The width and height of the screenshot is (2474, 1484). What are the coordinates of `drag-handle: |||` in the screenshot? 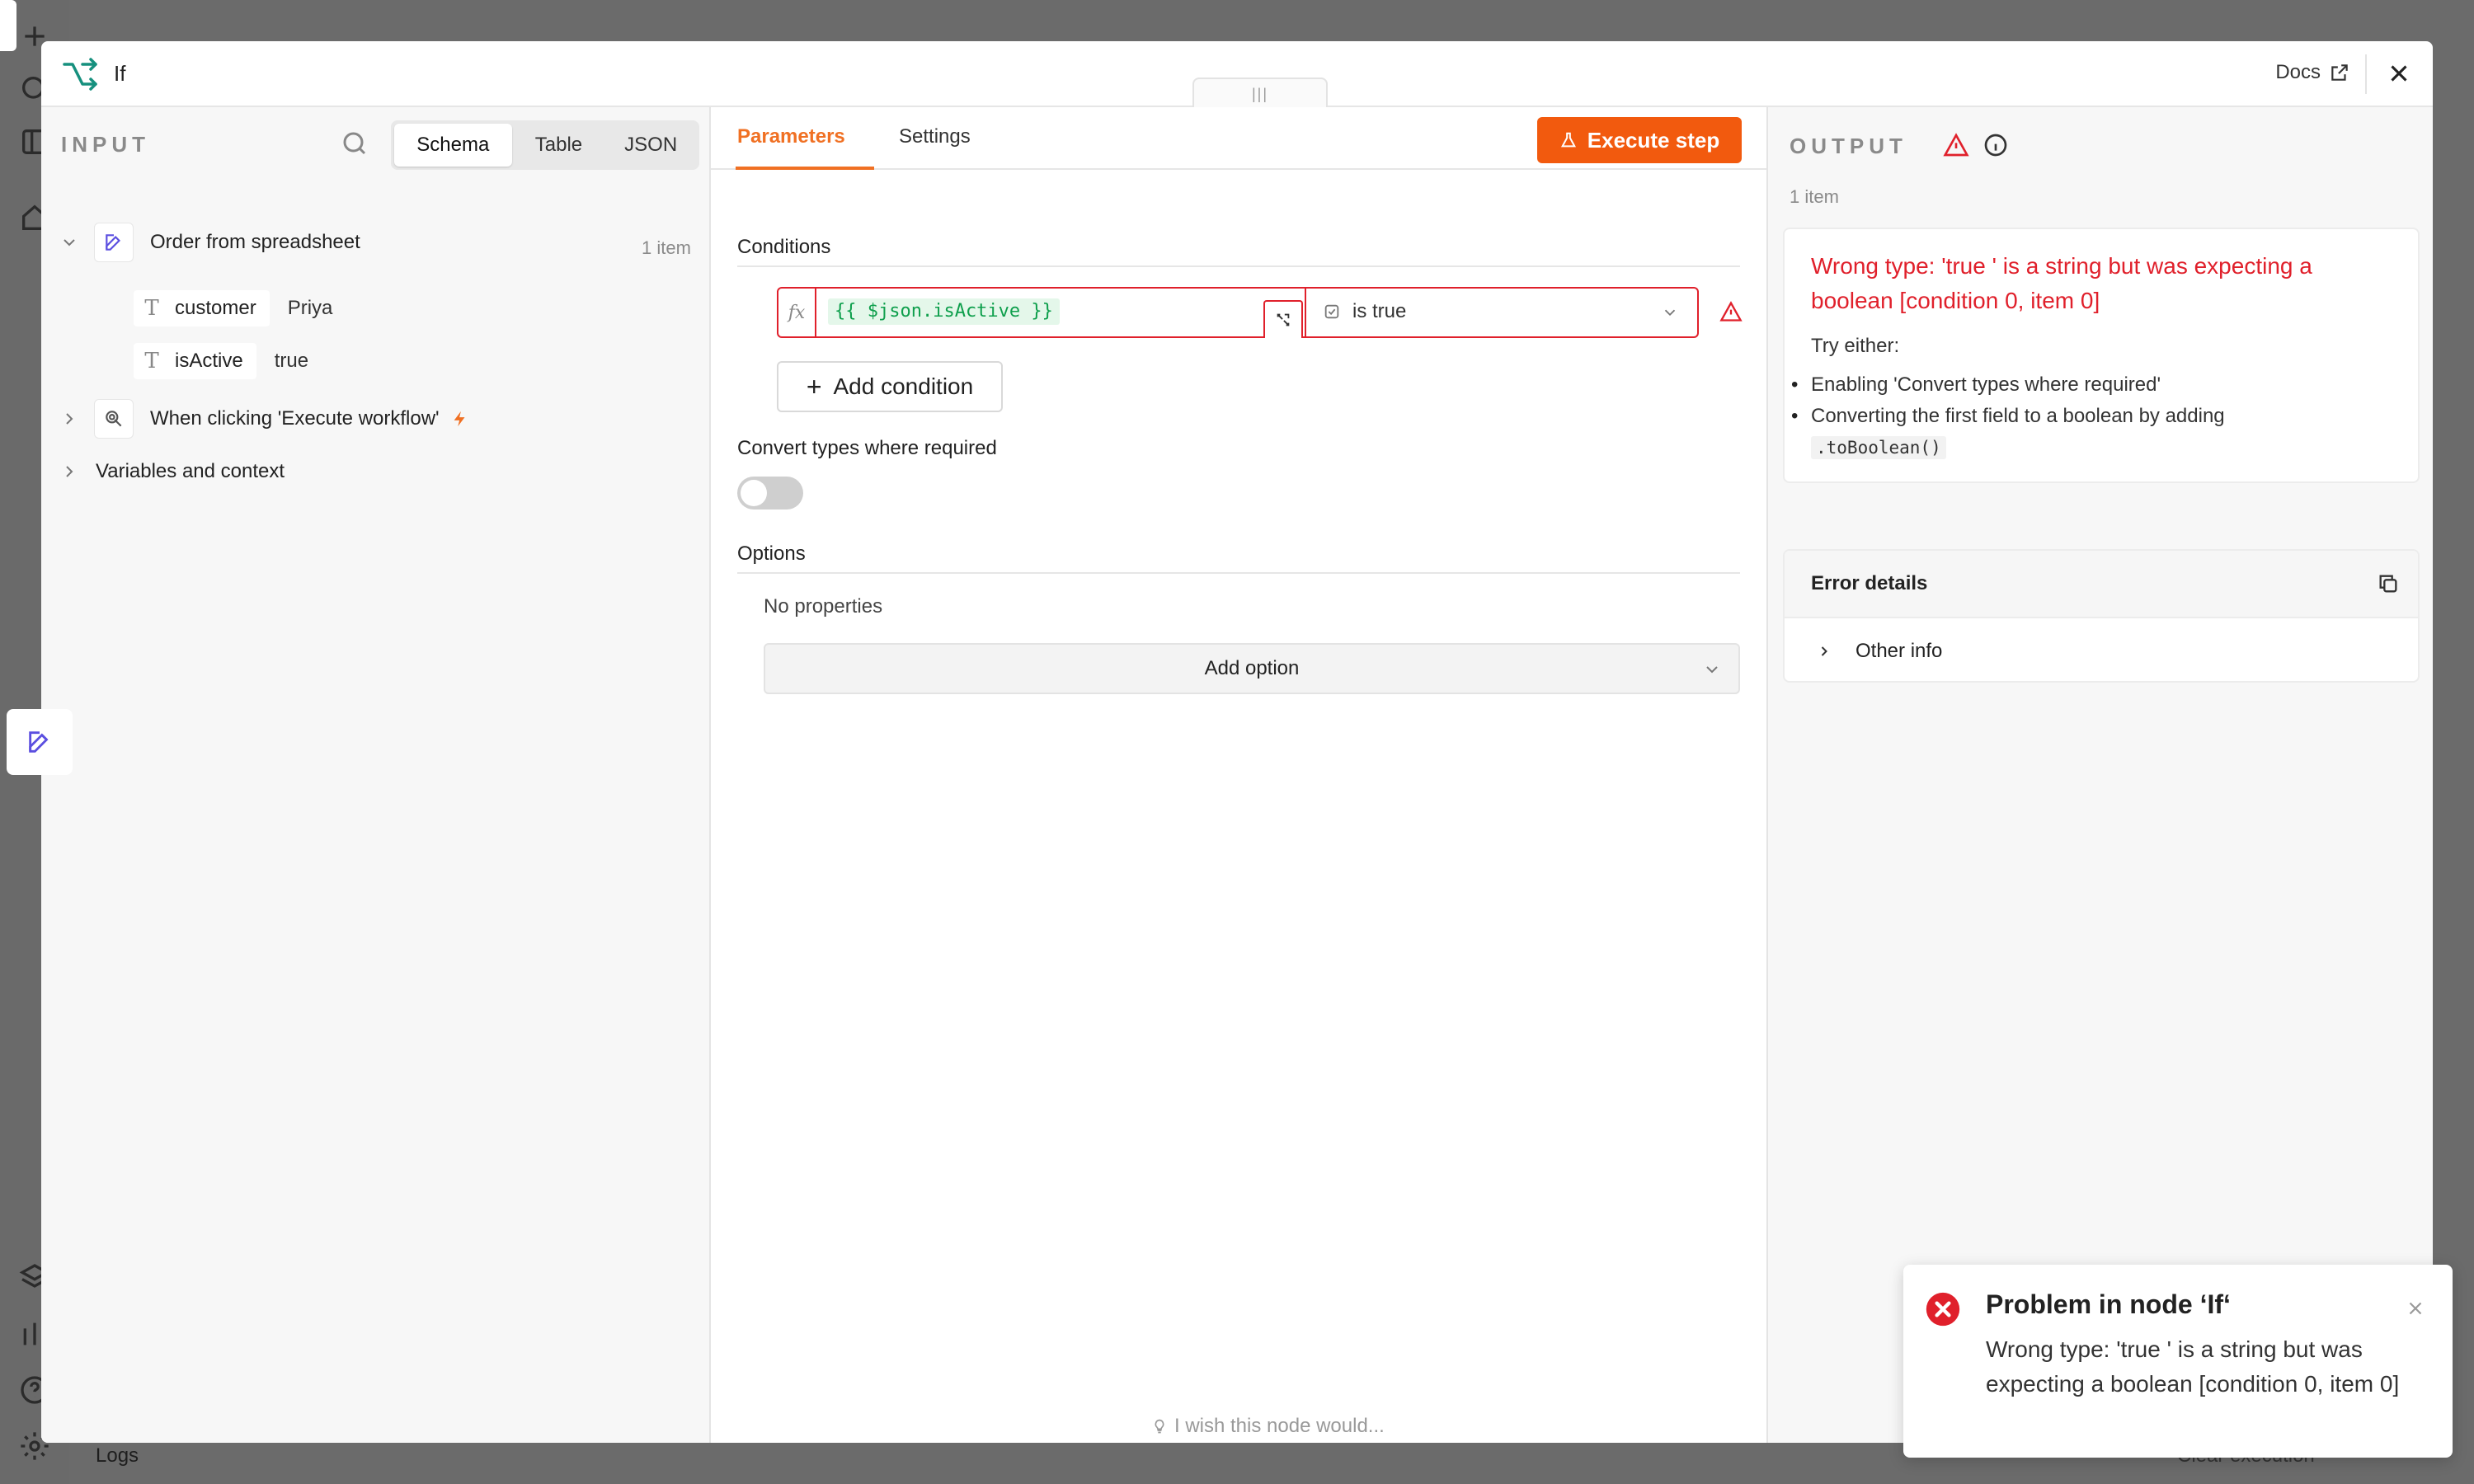 It's located at (1260, 93).